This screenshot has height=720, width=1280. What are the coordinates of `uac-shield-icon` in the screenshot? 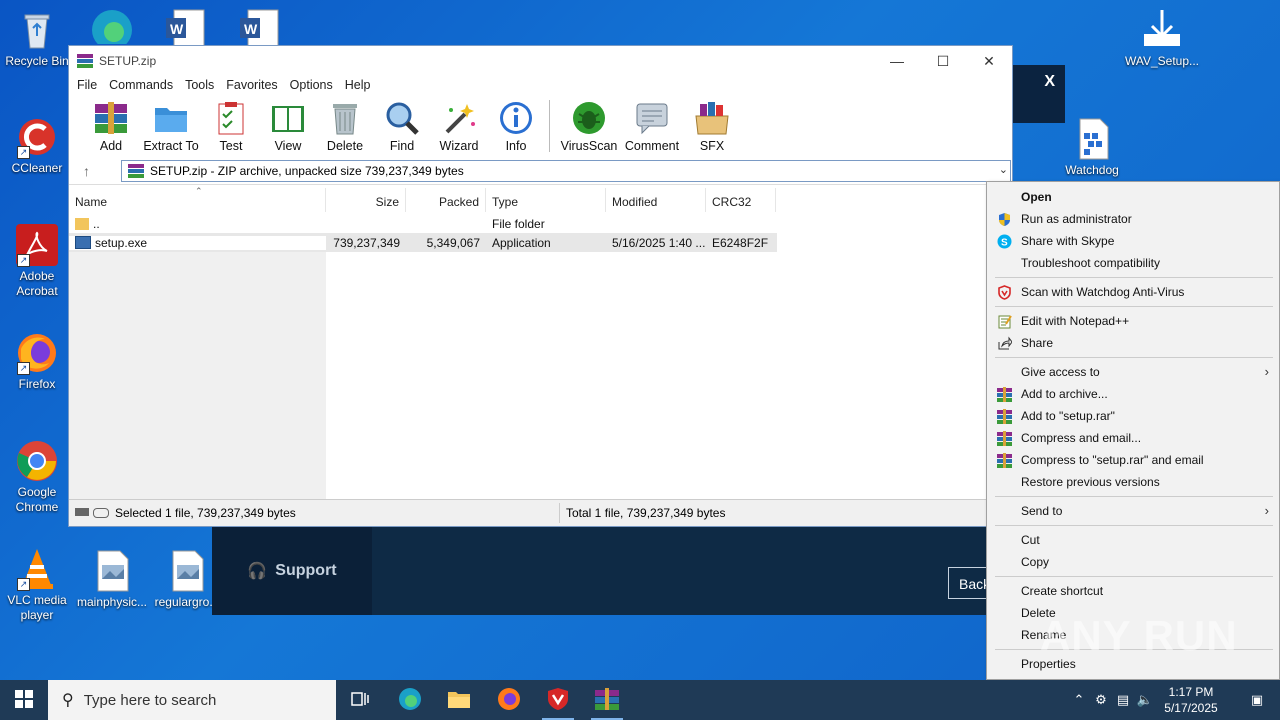 It's located at (1004, 219).